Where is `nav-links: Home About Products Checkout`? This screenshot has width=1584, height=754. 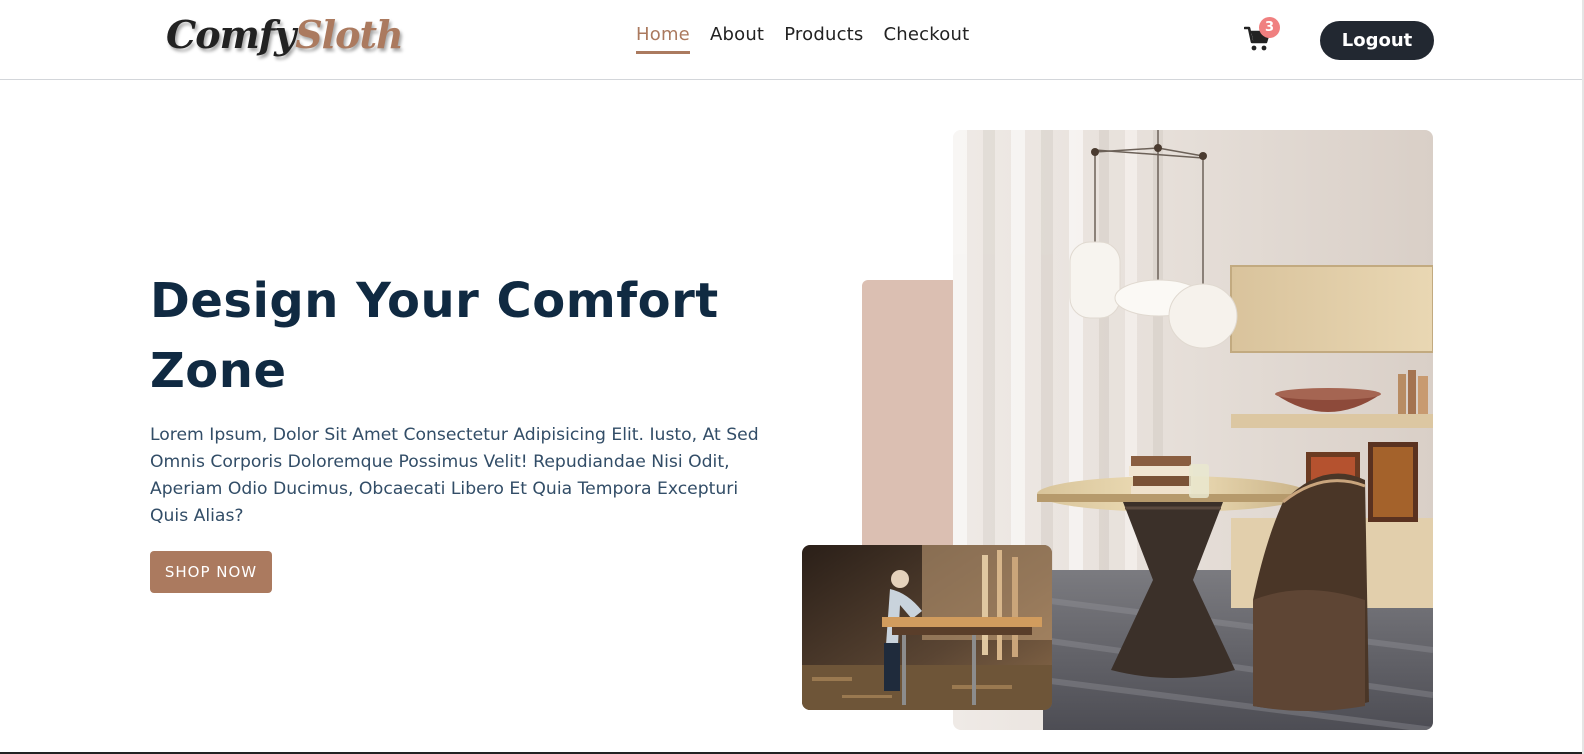 nav-links: Home About Products Checkout is located at coordinates (802, 39).